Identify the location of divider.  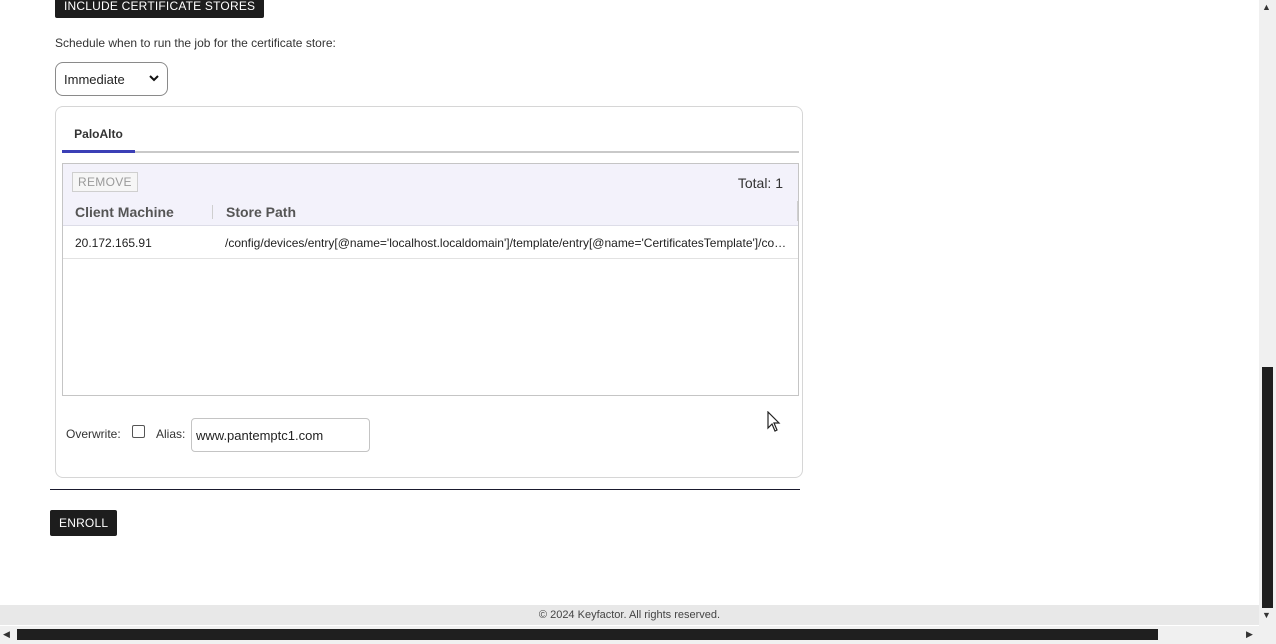
(425, 489).